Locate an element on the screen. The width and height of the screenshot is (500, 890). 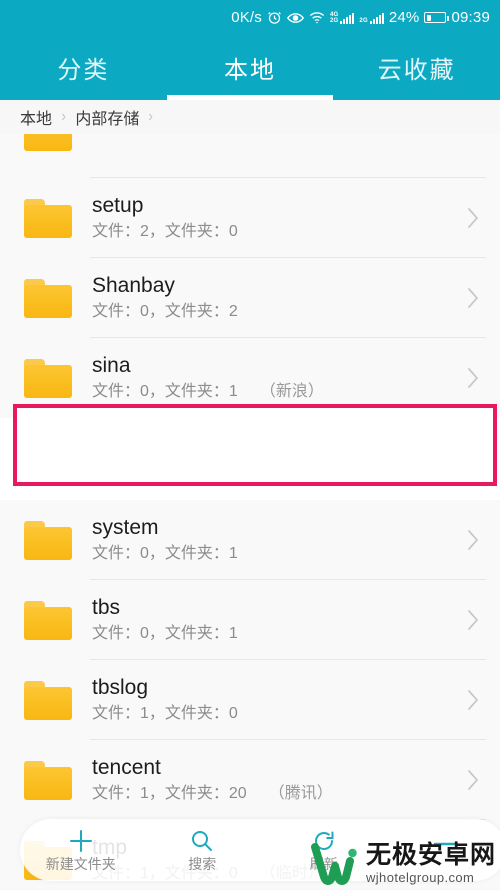
list-item: setup 文件：2，文件夹：0 is located at coordinates (250, 218).